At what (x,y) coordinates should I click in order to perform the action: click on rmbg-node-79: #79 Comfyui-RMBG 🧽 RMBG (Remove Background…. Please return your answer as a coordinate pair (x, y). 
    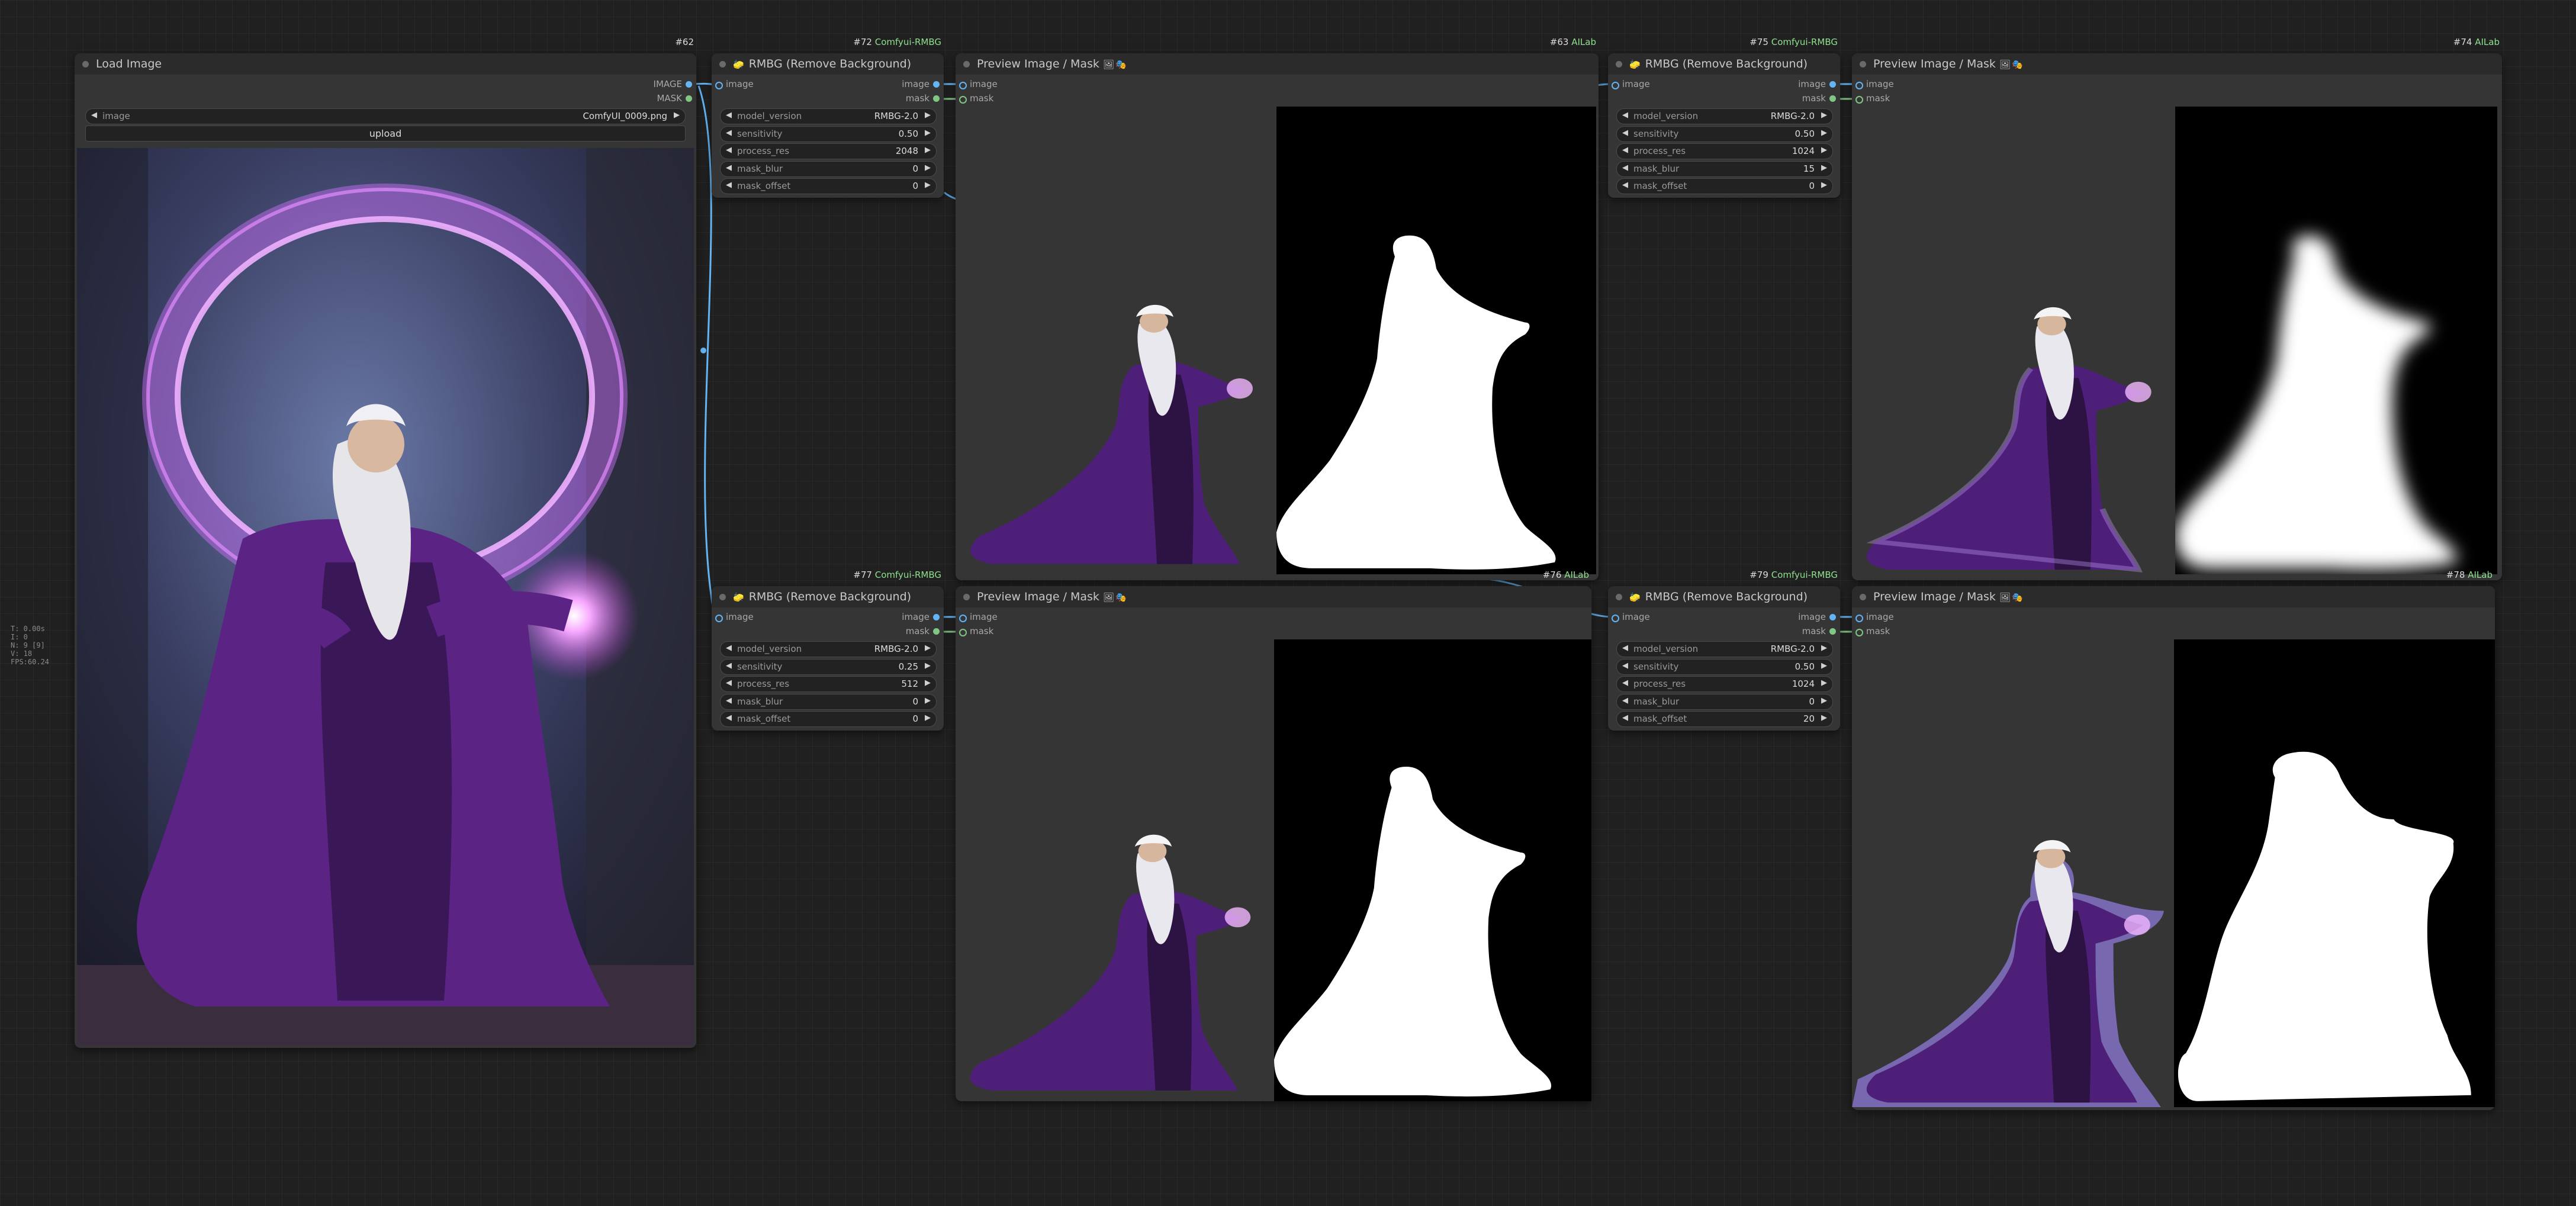
    Looking at the image, I should click on (1724, 650).